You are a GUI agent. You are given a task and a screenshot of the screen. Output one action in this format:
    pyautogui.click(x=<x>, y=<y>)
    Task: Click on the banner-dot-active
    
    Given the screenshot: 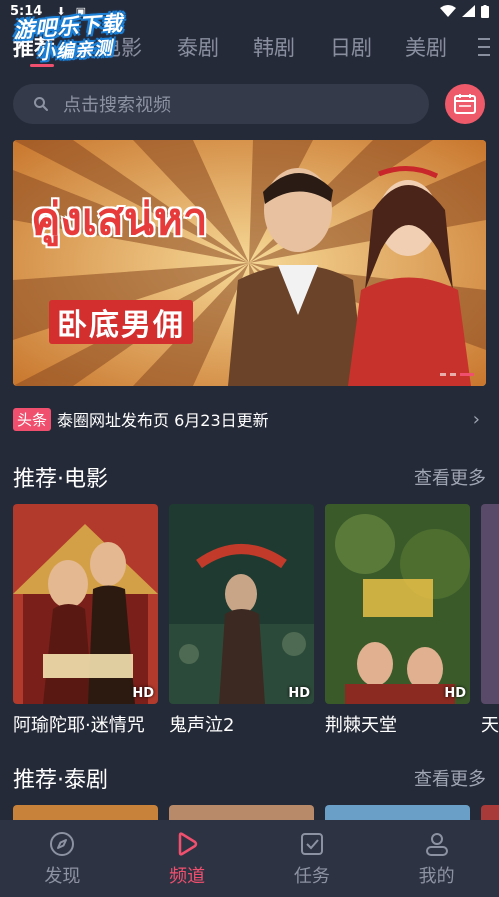 What is the action you would take?
    pyautogui.click(x=467, y=374)
    